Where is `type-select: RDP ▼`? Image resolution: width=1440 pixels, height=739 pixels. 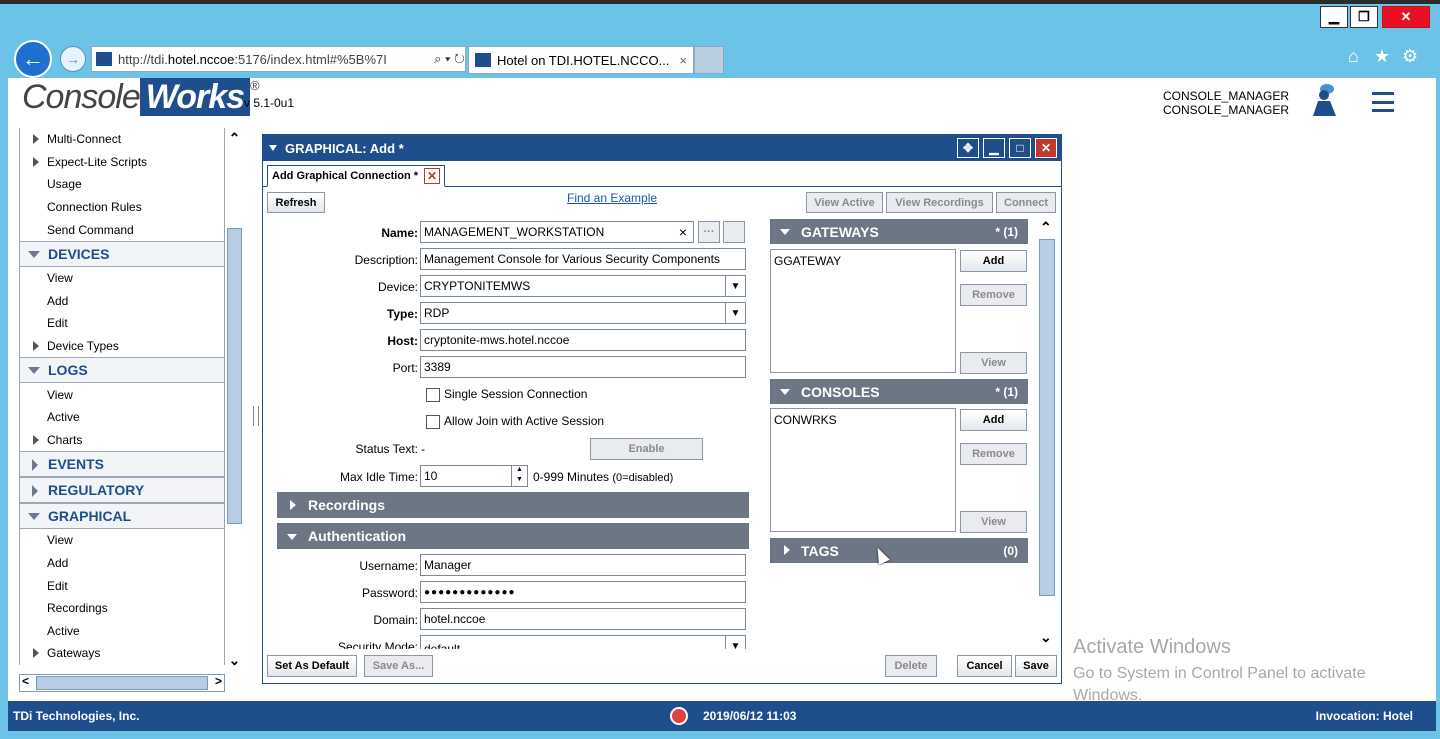 type-select: RDP ▼ is located at coordinates (583, 313).